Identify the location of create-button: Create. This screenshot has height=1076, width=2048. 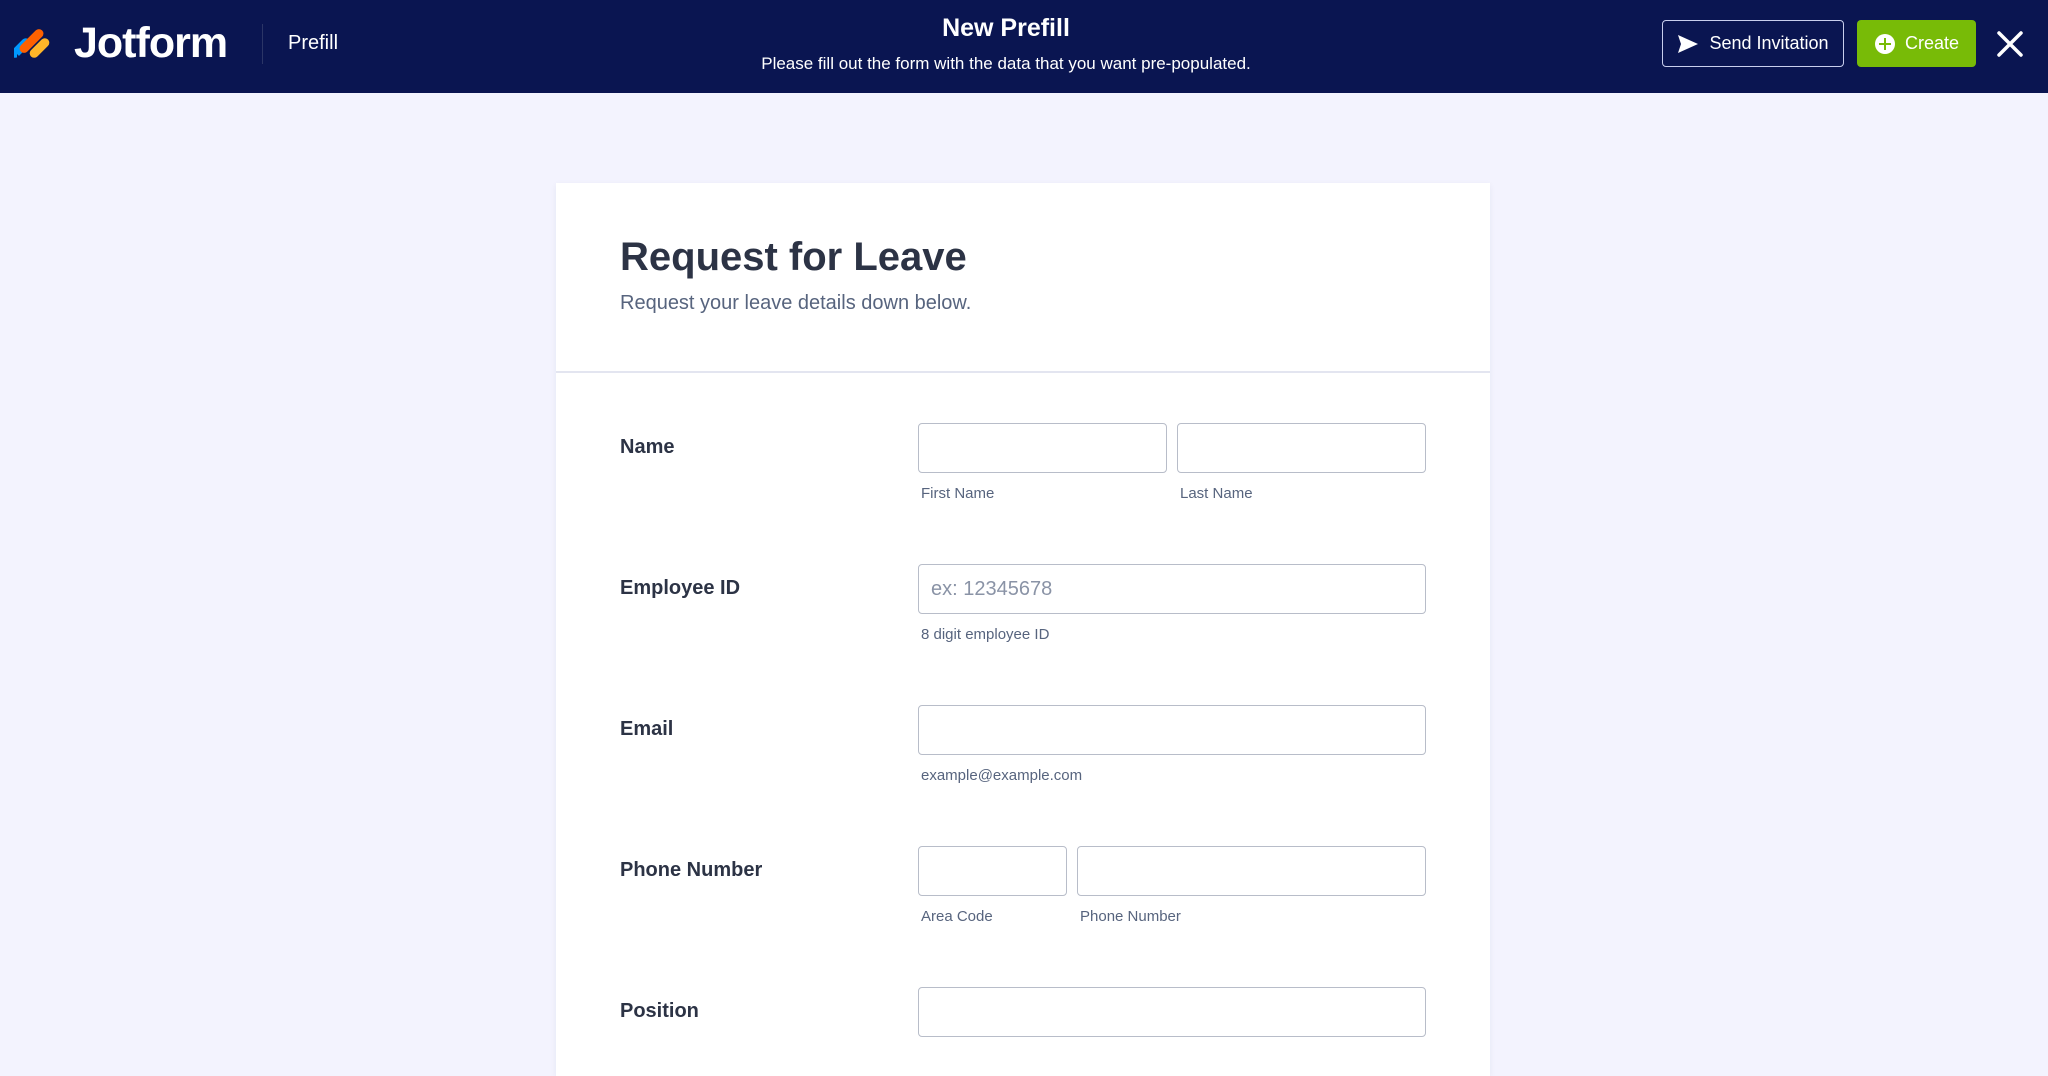
(1916, 43).